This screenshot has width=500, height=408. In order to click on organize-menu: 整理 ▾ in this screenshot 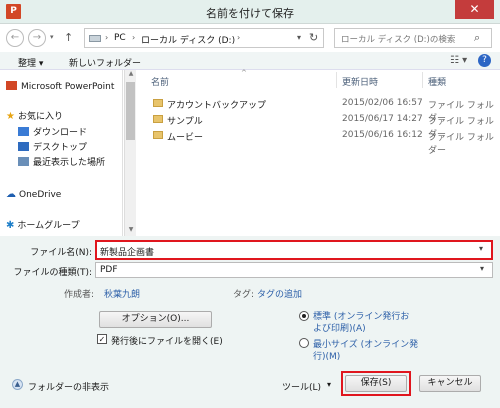, I will do `click(30, 62)`.